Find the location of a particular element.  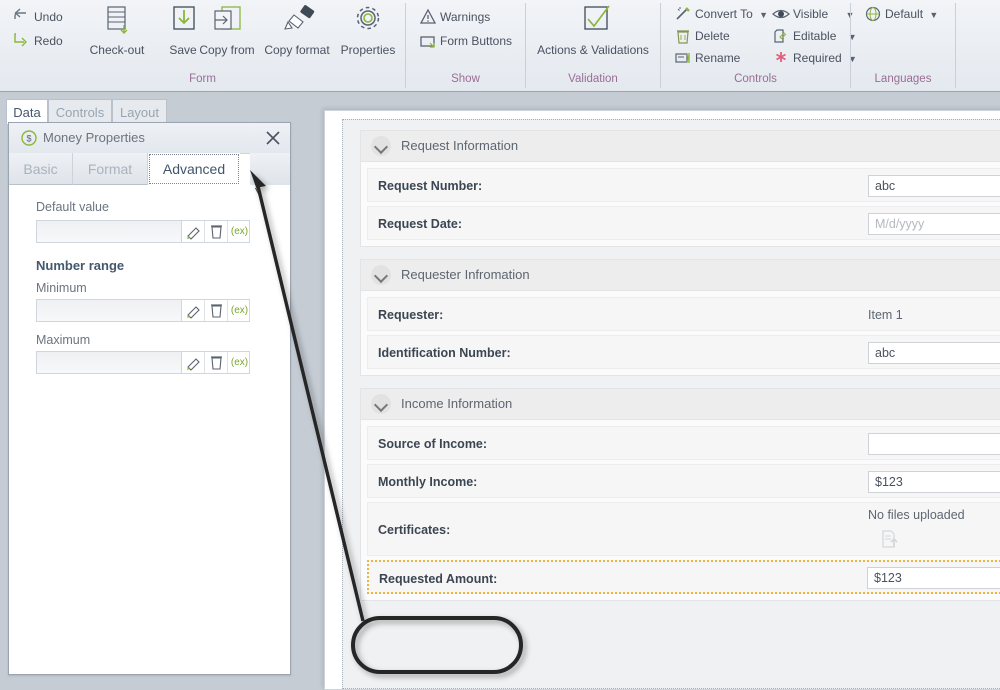

field-label: Request Date: is located at coordinates (420, 224).